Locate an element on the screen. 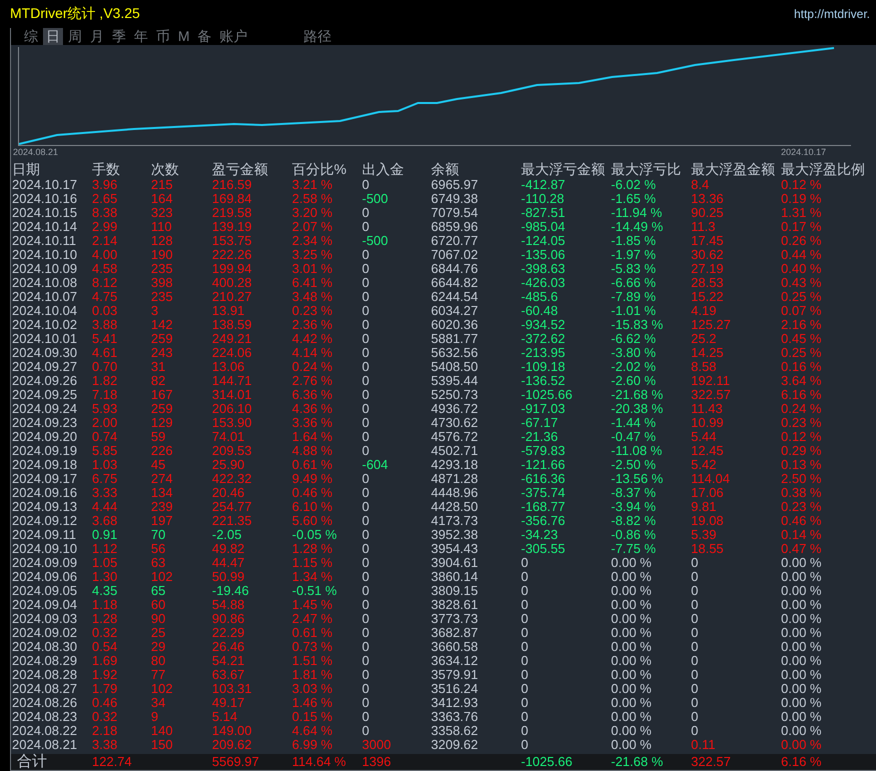 This screenshot has width=876, height=771. table-cell: -398.63 is located at coordinates (543, 269).